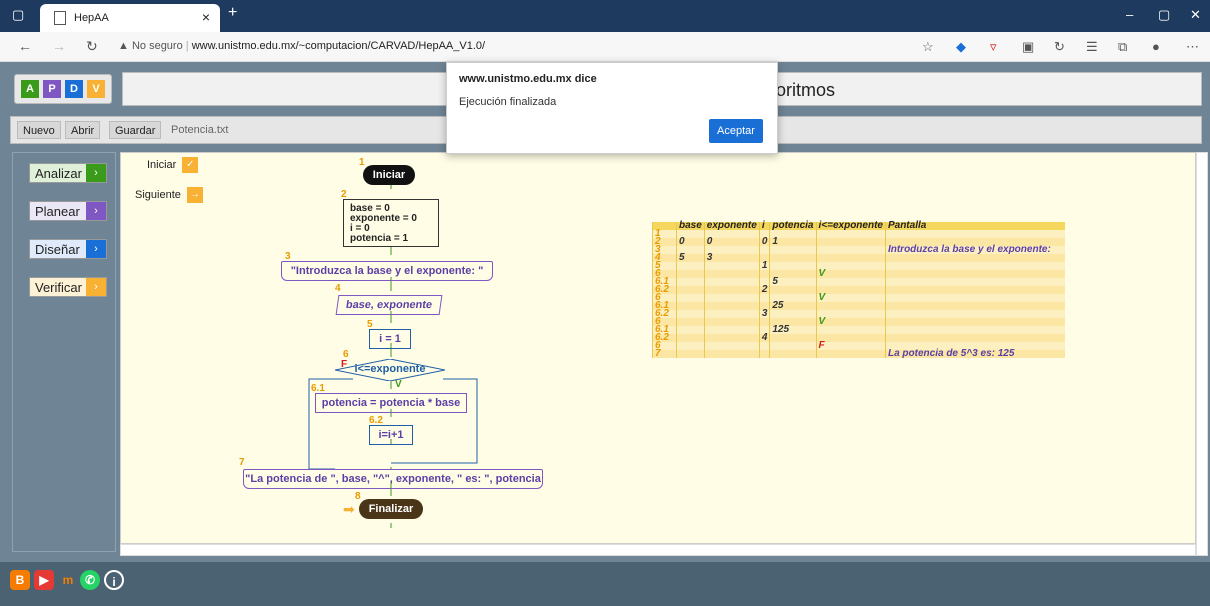  Describe the element at coordinates (928, 47) in the screenshot. I see `favorite-icon: ☆` at that location.